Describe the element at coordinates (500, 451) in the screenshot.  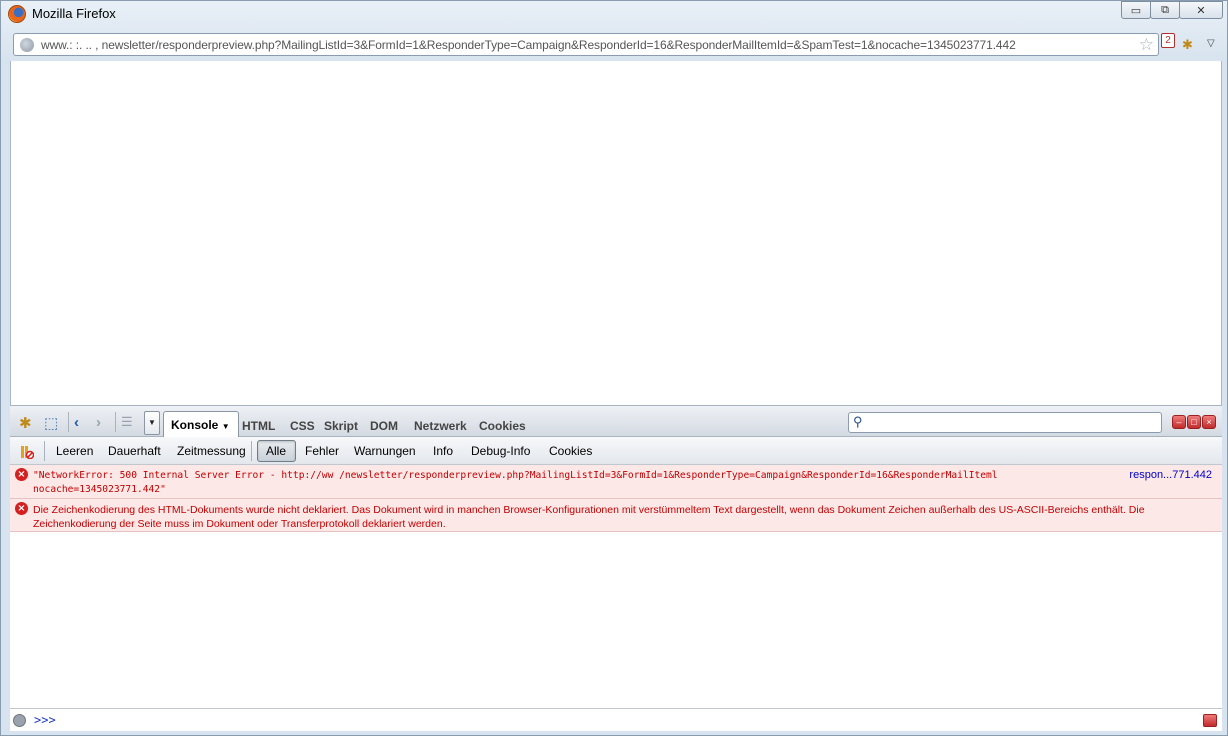
I see `filter-debug-info-button: Debug-Info` at that location.